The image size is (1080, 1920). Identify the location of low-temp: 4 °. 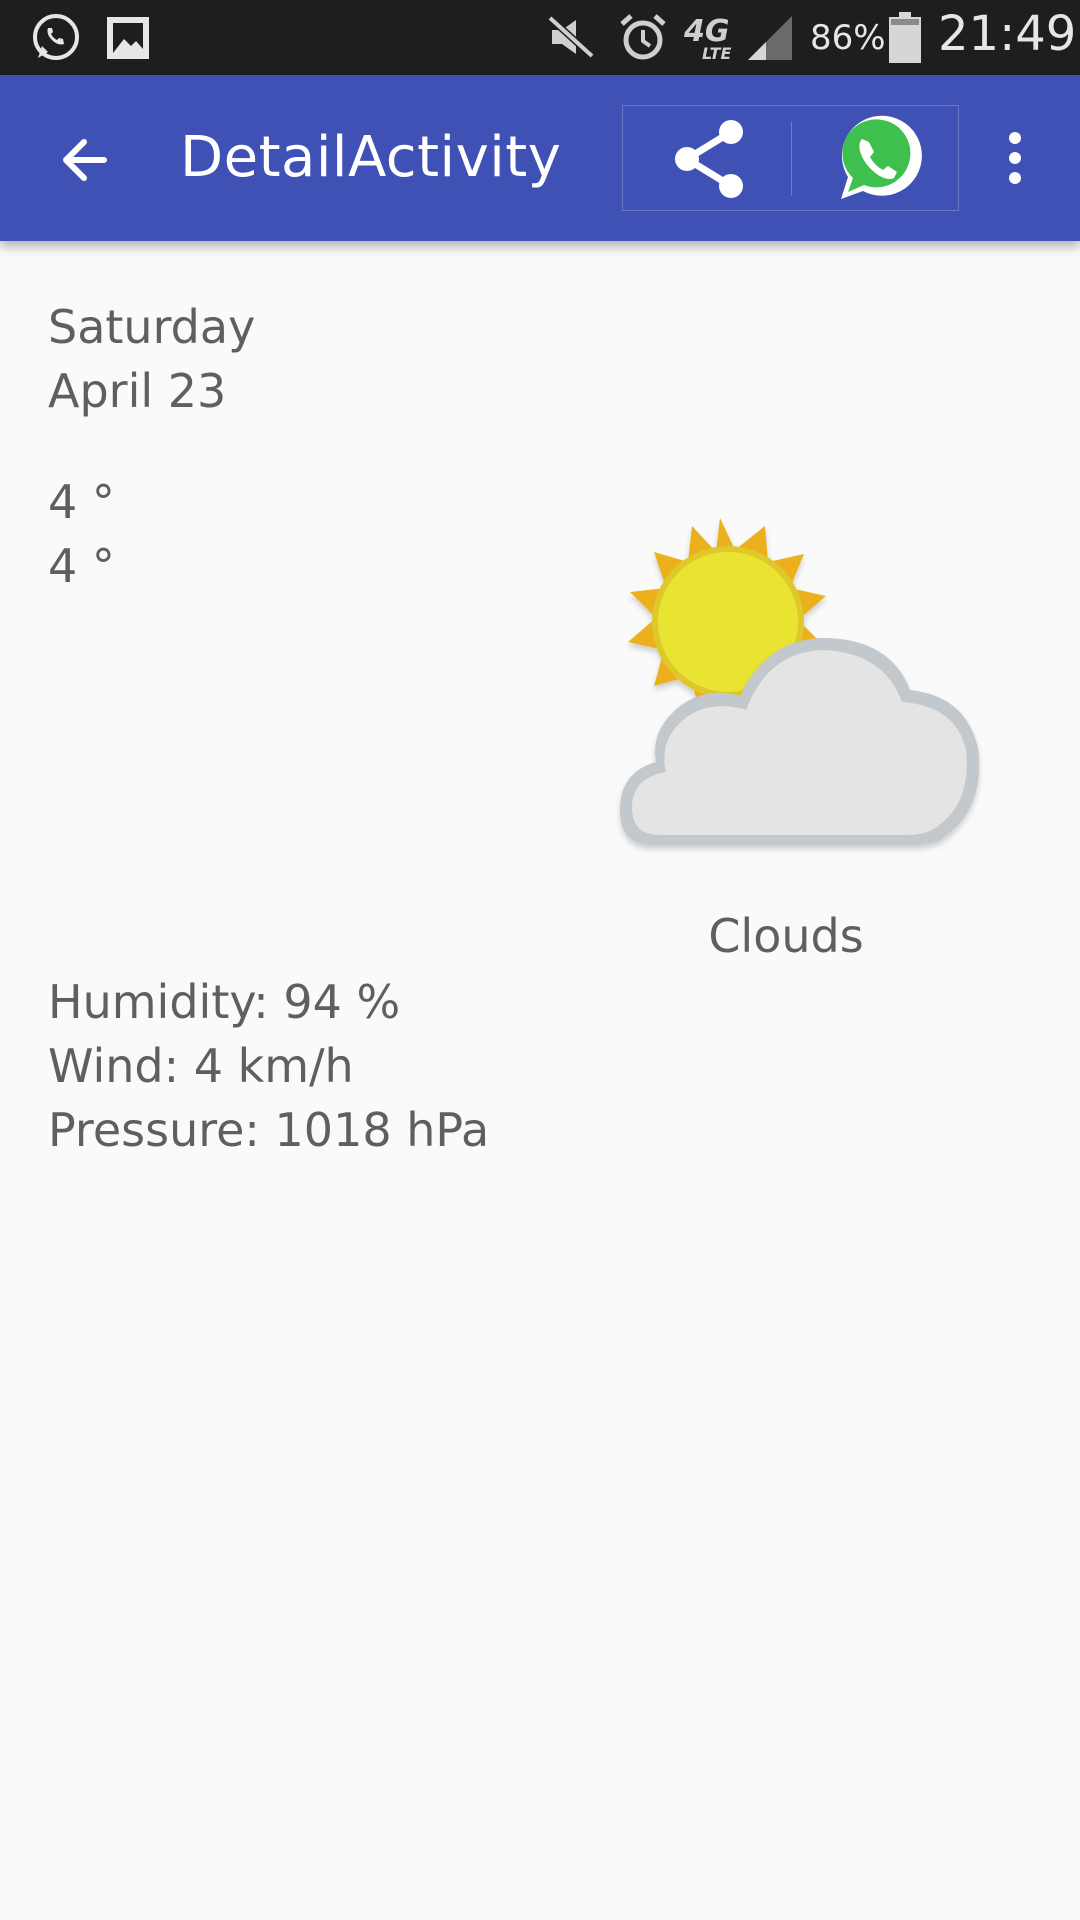
(81, 566).